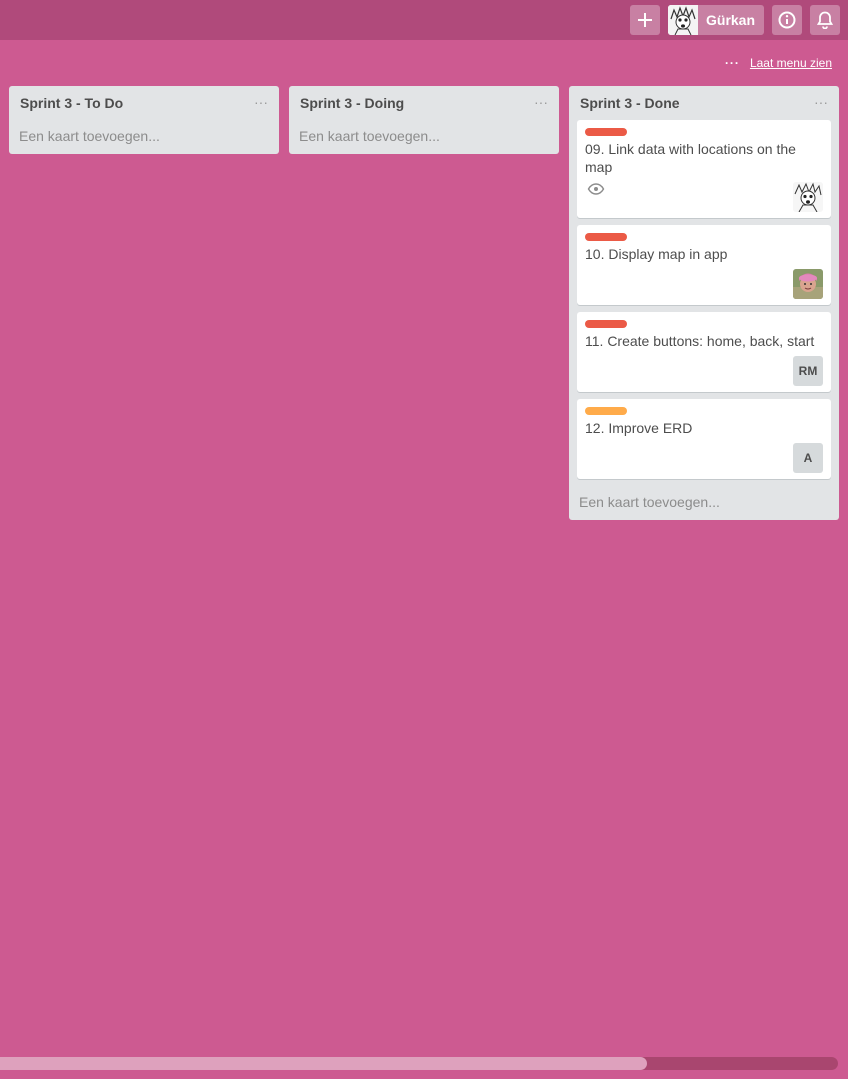  Describe the element at coordinates (704, 368) in the screenshot. I see `card-badges: RM` at that location.